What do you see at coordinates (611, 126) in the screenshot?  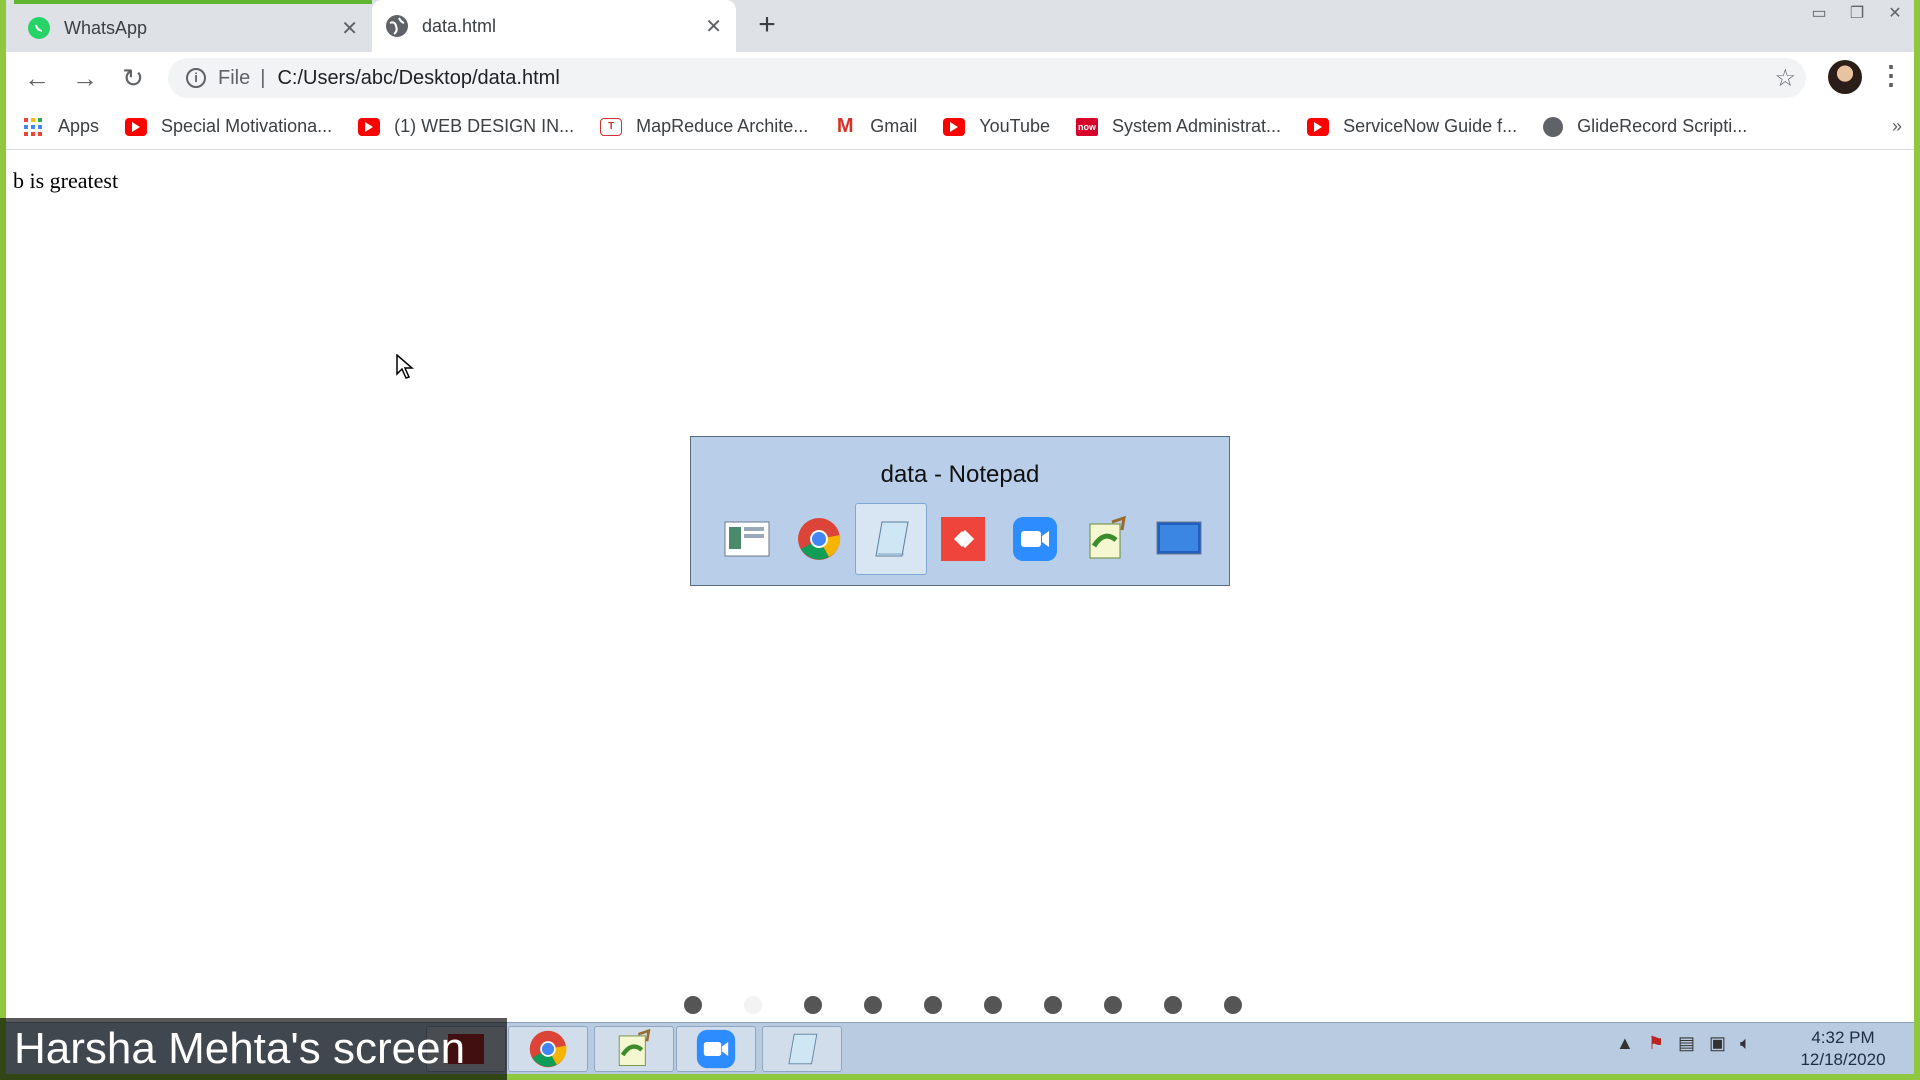 I see `site-icon: T` at bounding box center [611, 126].